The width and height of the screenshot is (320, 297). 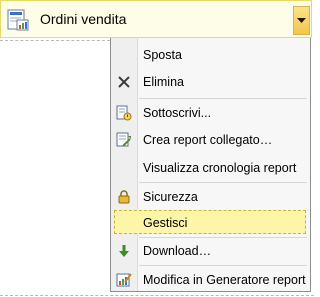 I want to click on menu-item-visualizza-cronologia: Visualizza cronologia report, so click(x=210, y=168).